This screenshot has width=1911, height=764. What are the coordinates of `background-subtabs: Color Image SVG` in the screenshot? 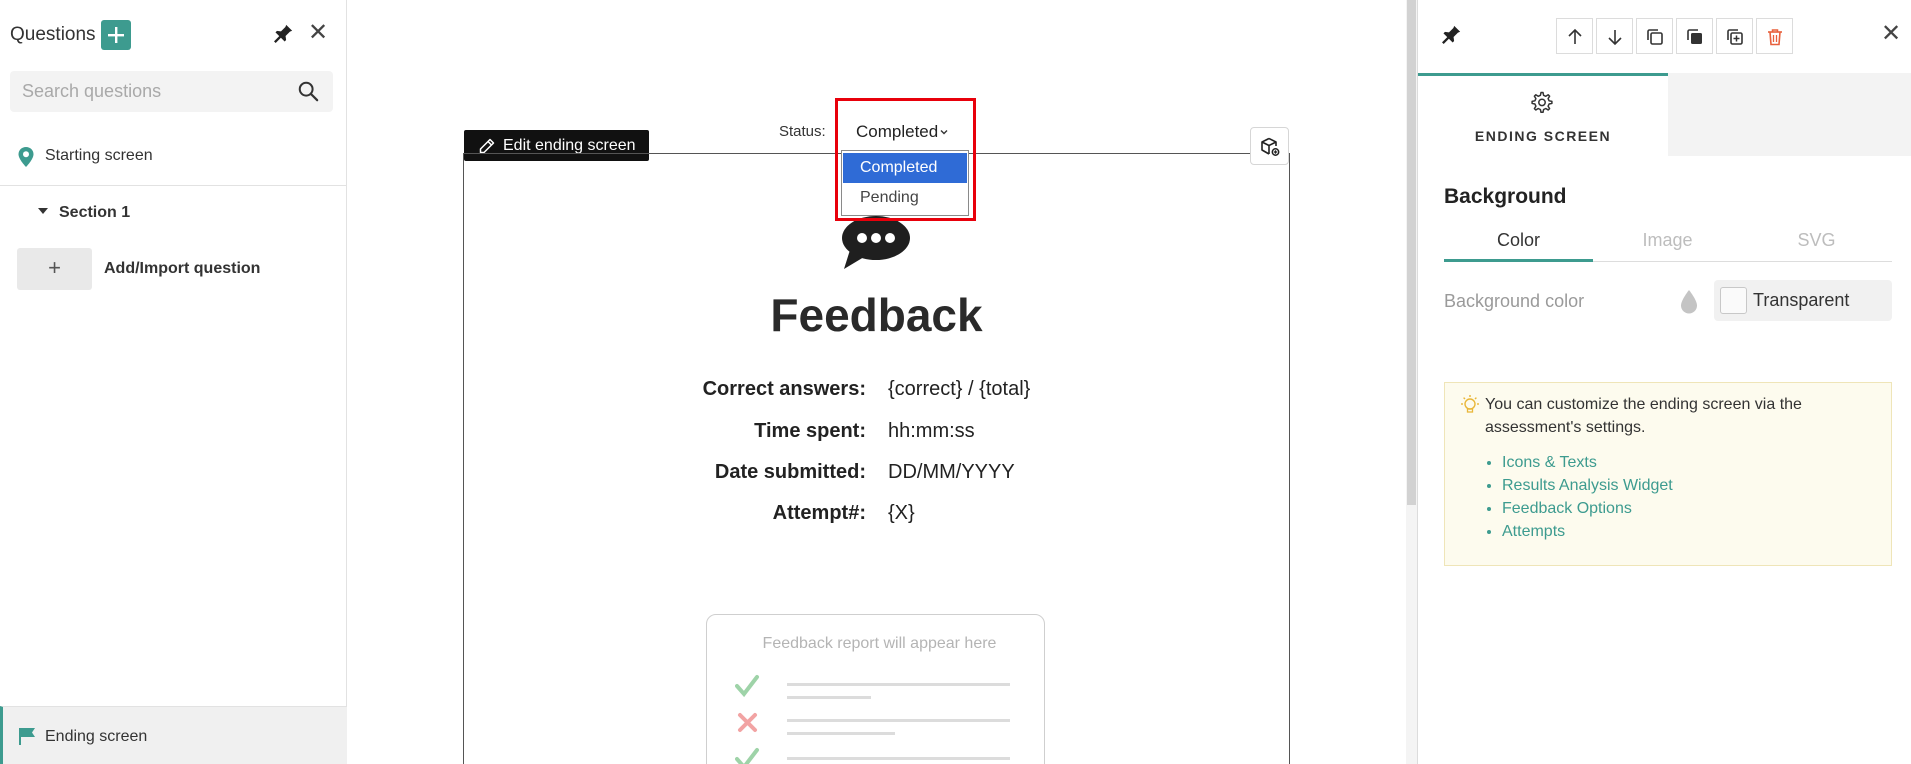 It's located at (1668, 244).